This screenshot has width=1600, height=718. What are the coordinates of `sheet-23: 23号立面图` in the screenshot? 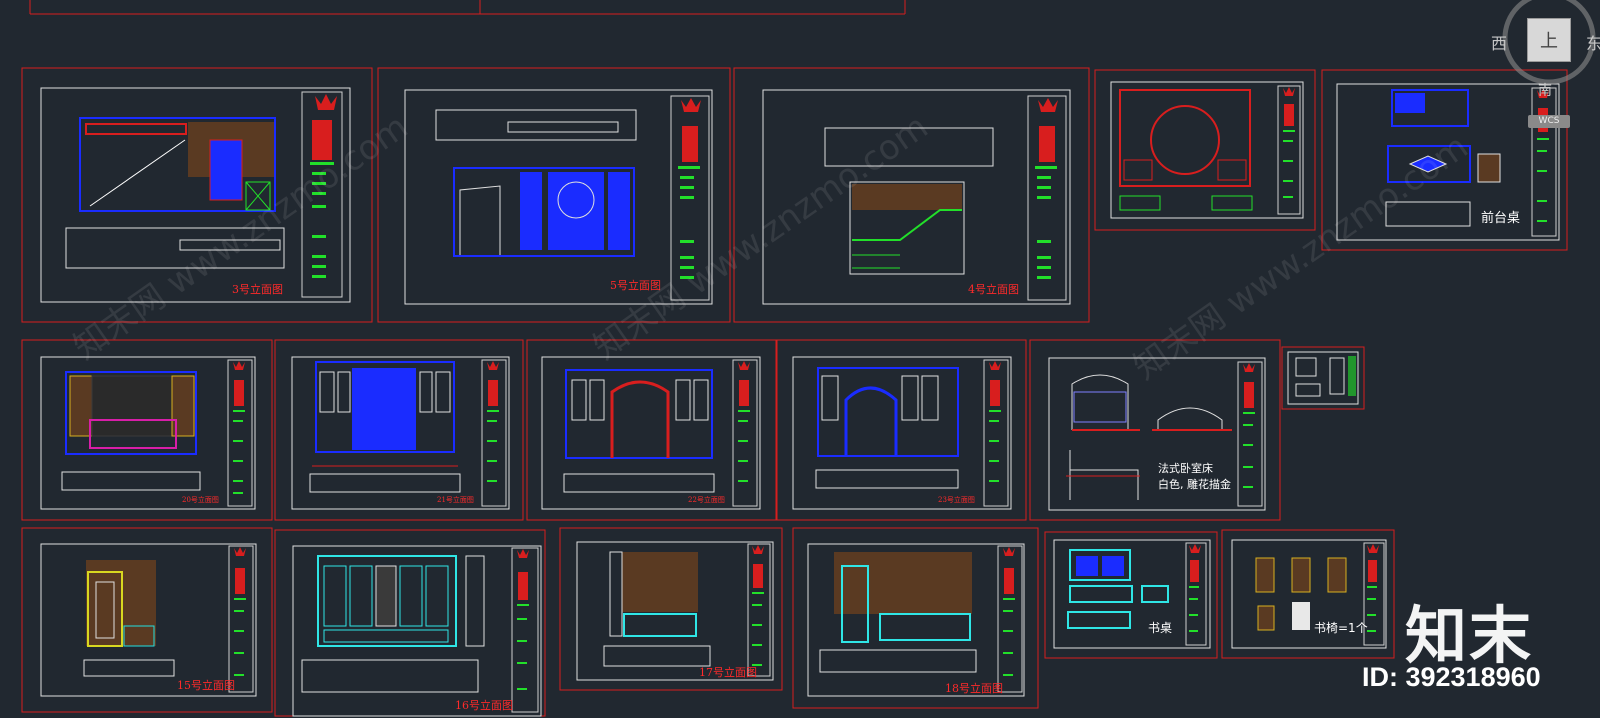 It's located at (901, 430).